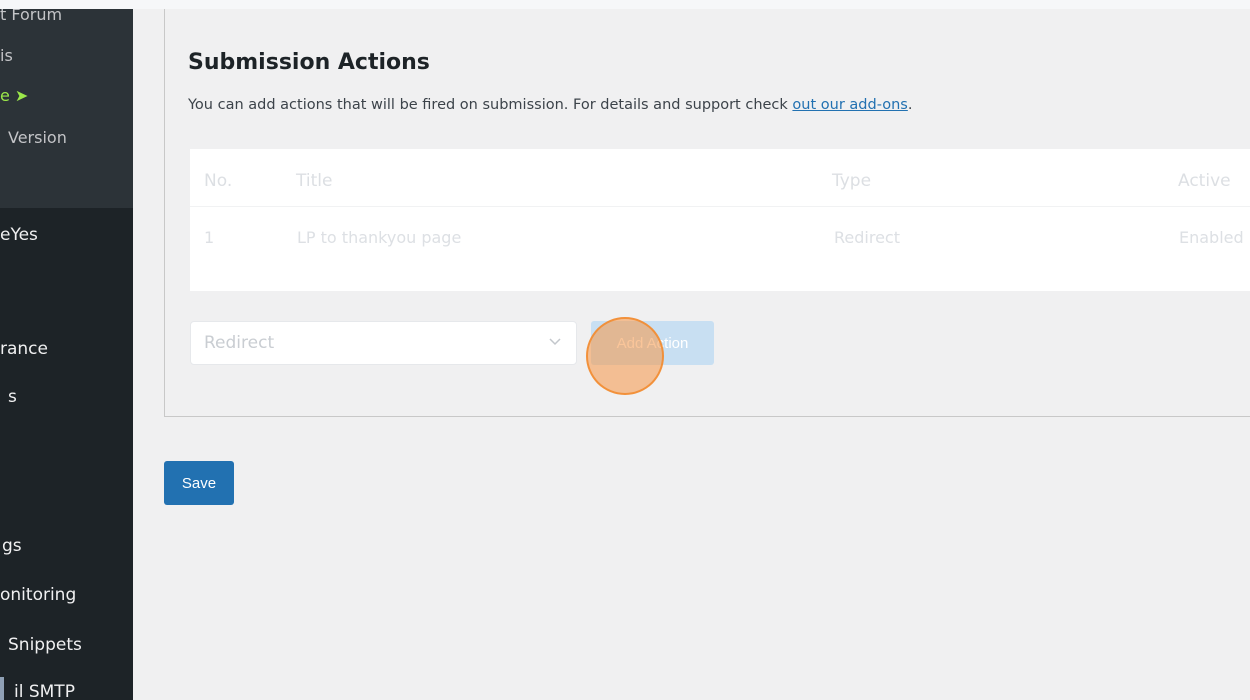 This screenshot has width=1250, height=700. Describe the element at coordinates (14, 95) in the screenshot. I see `submenu-item-upgrade: e ➤` at that location.